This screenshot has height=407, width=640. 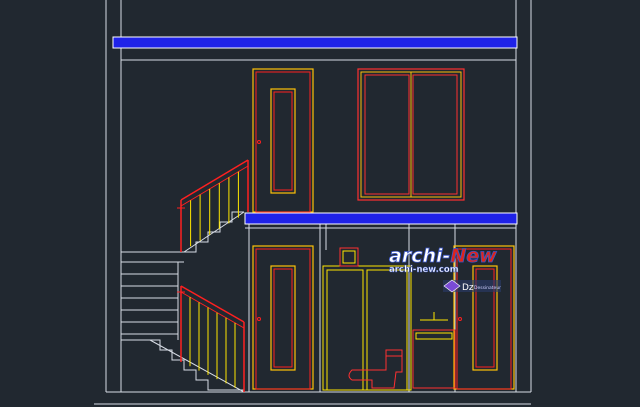 I want to click on landing, so click(x=152, y=257).